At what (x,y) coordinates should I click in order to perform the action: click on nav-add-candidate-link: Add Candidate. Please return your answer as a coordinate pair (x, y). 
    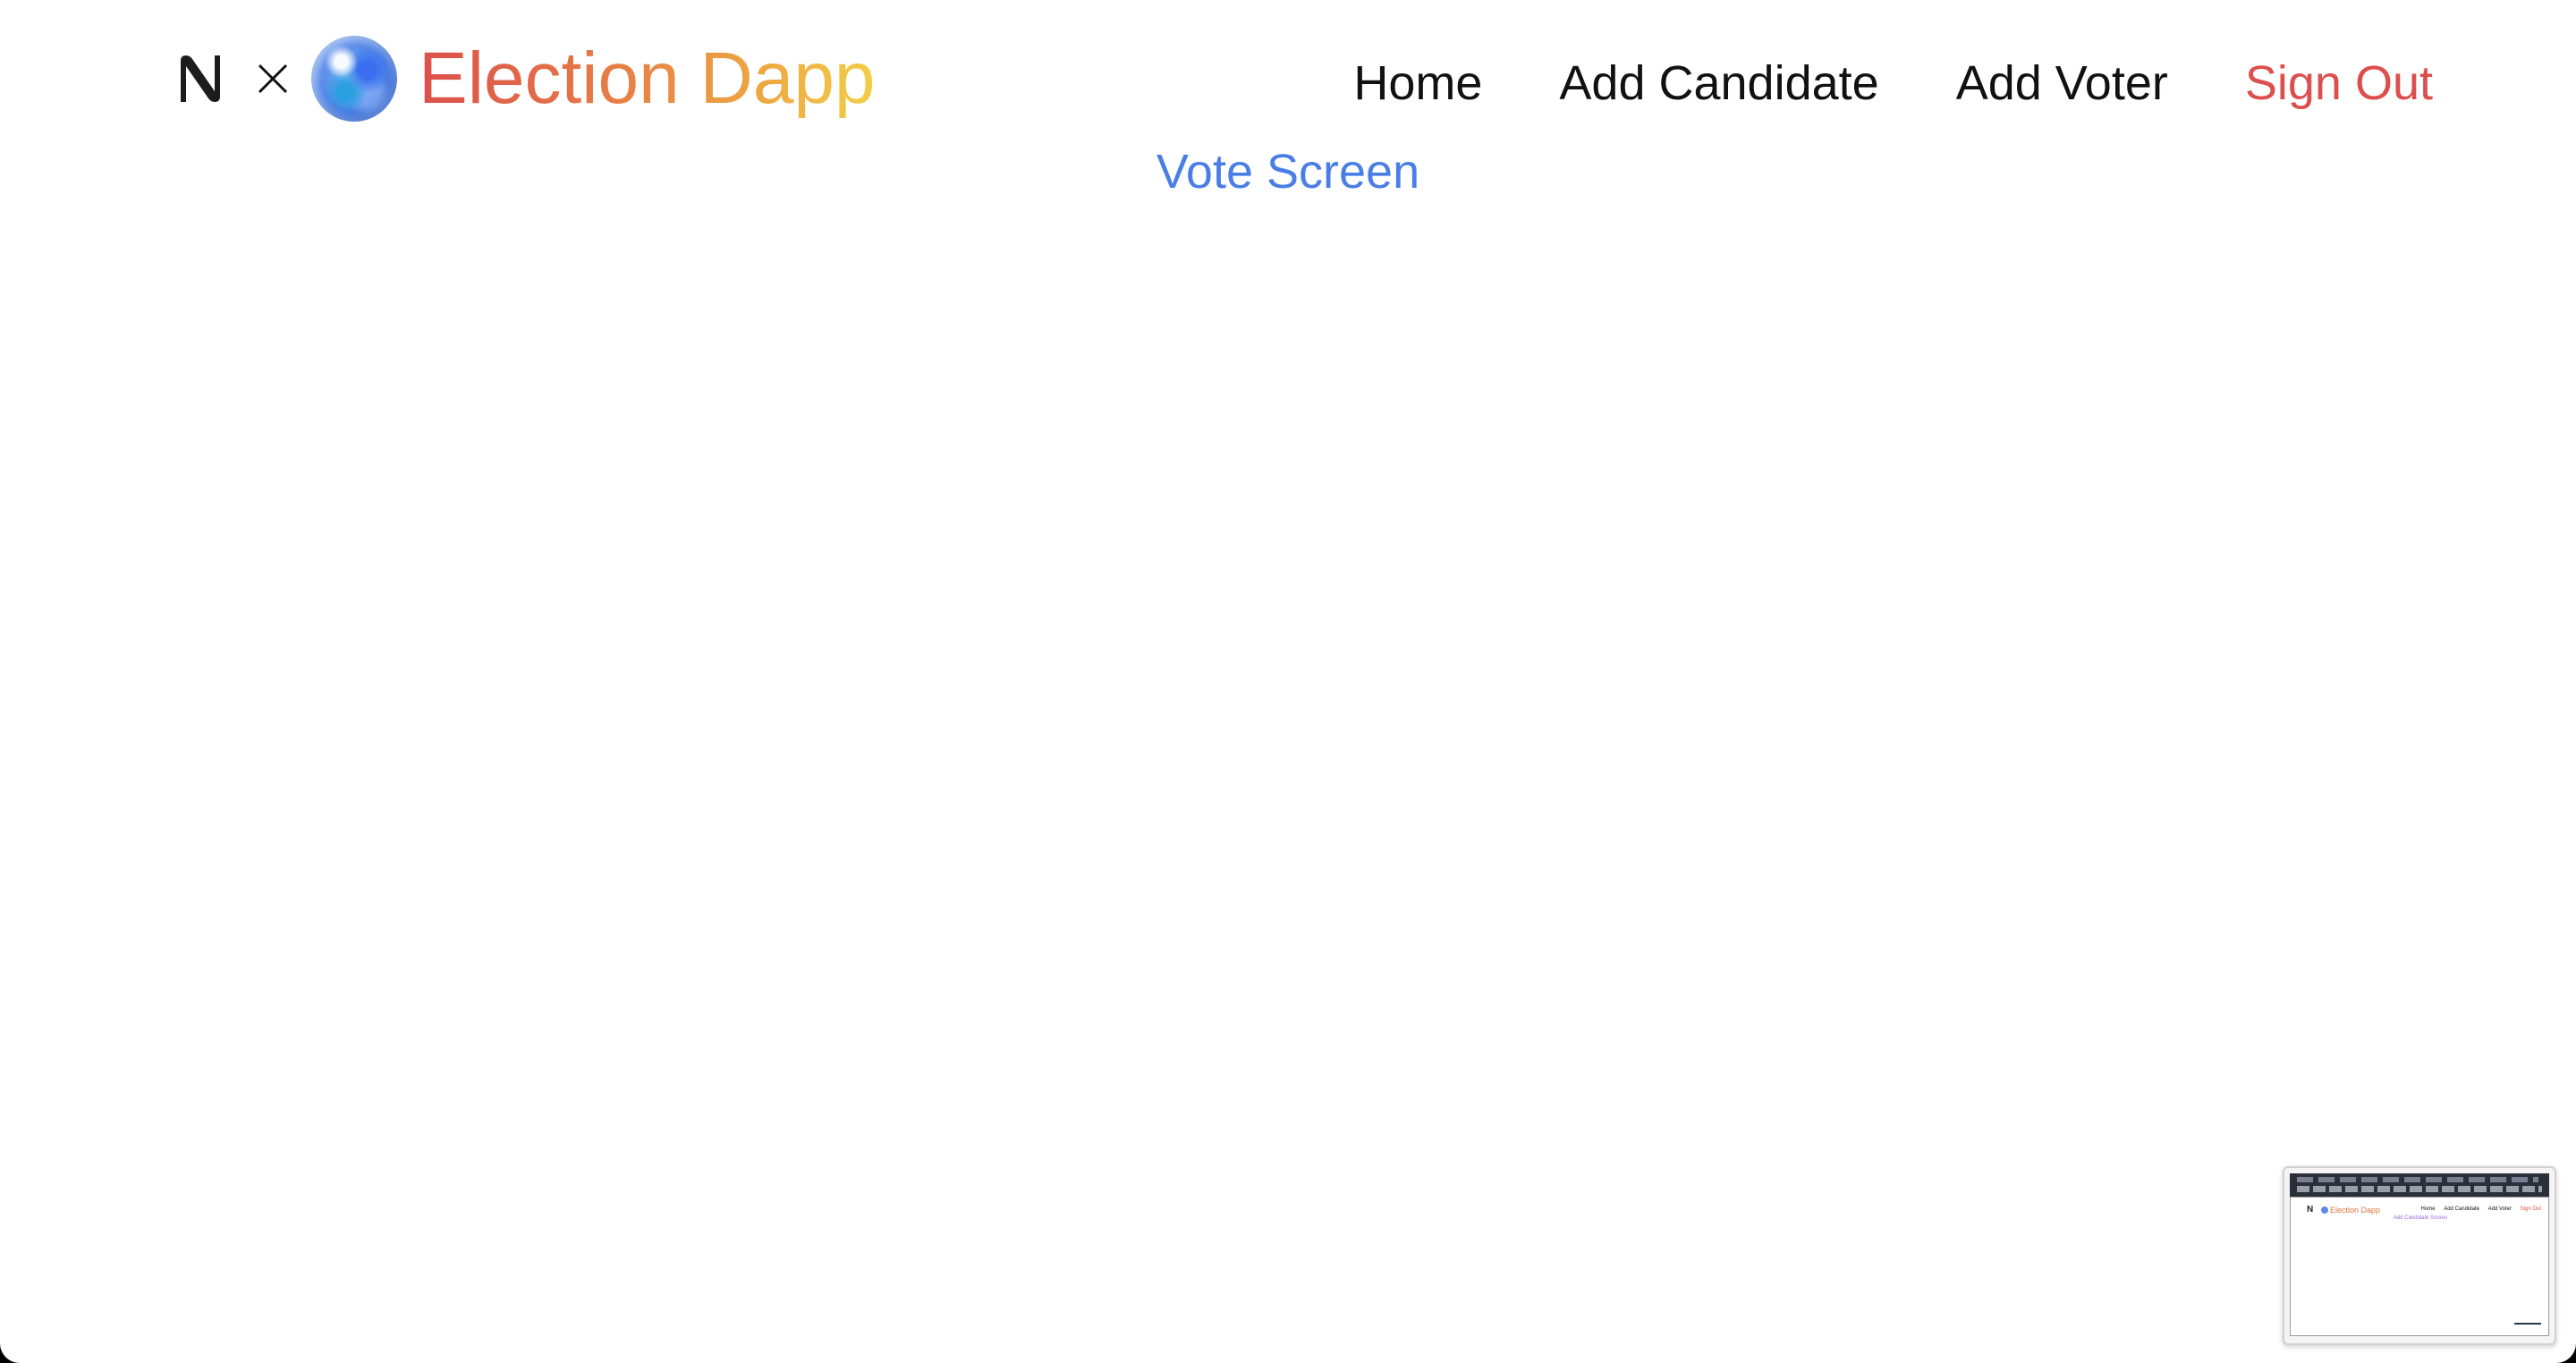
    Looking at the image, I should click on (1718, 83).